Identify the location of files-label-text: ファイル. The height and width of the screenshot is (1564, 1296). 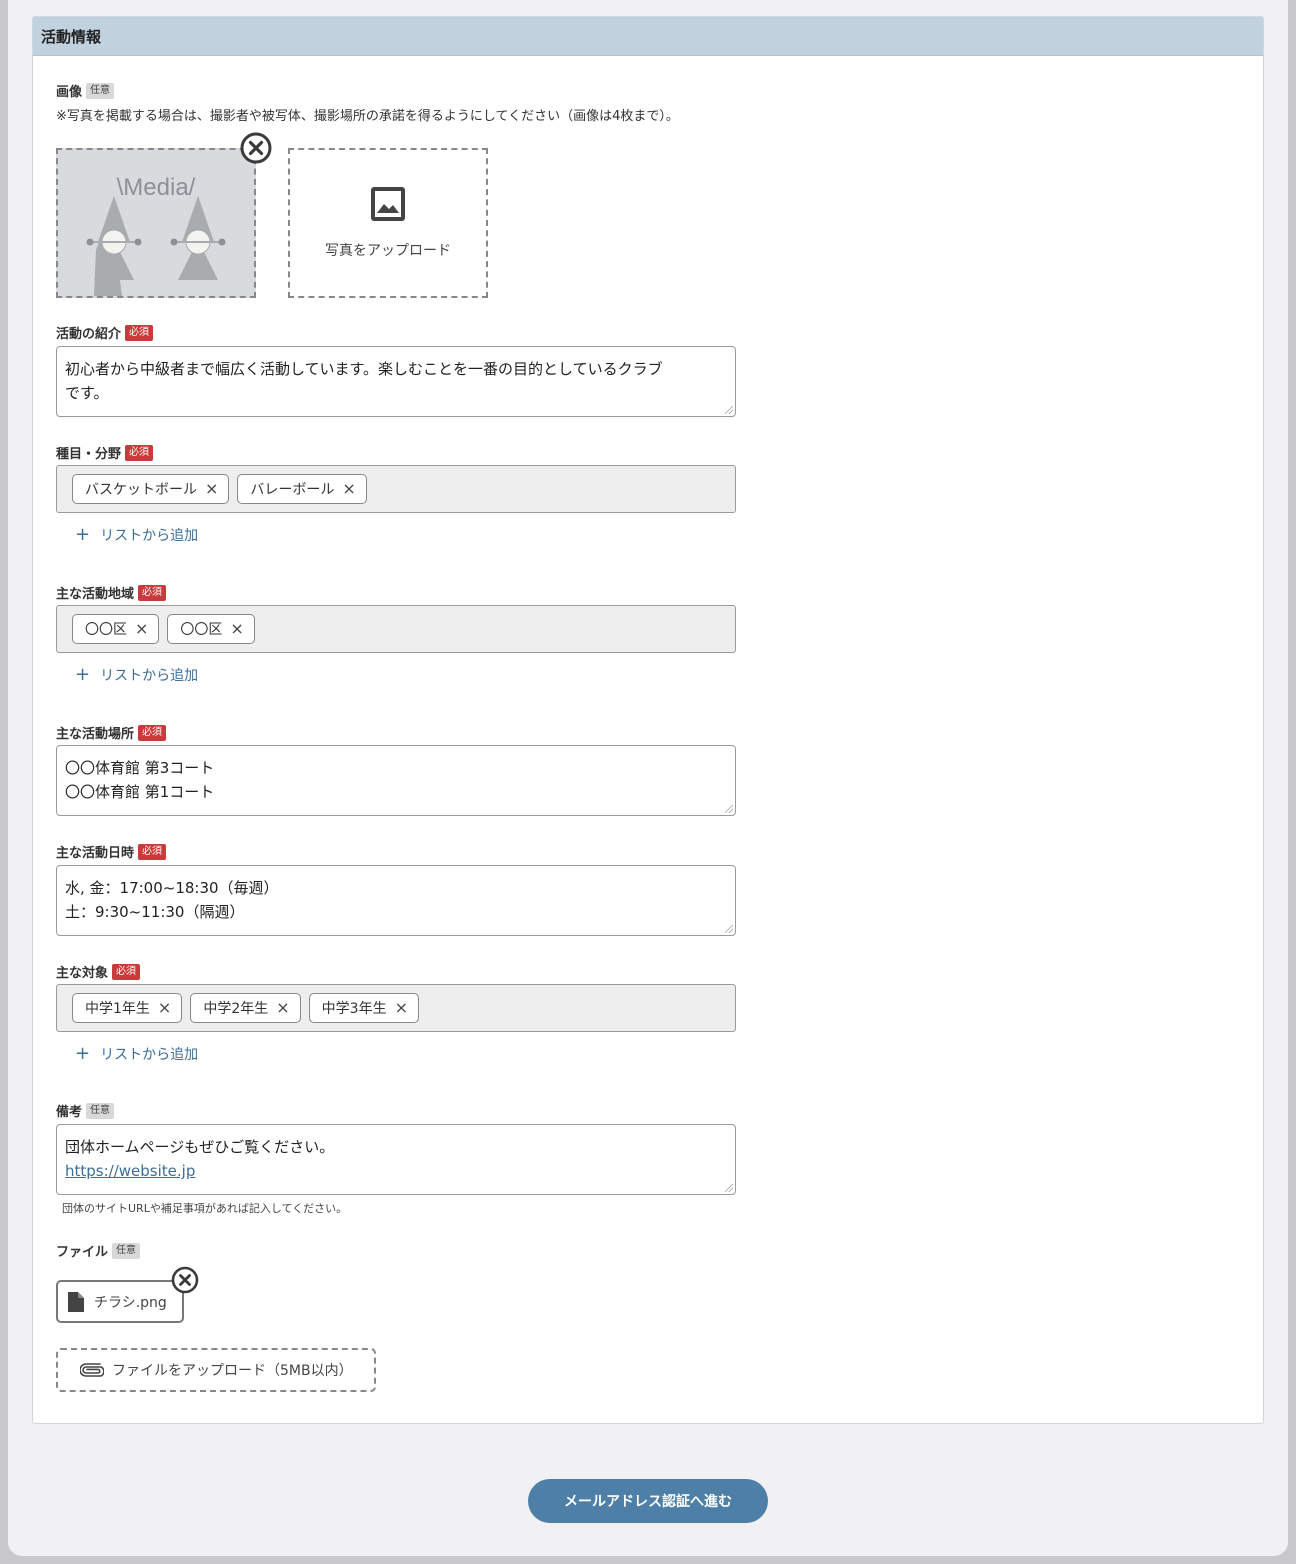
(82, 1252).